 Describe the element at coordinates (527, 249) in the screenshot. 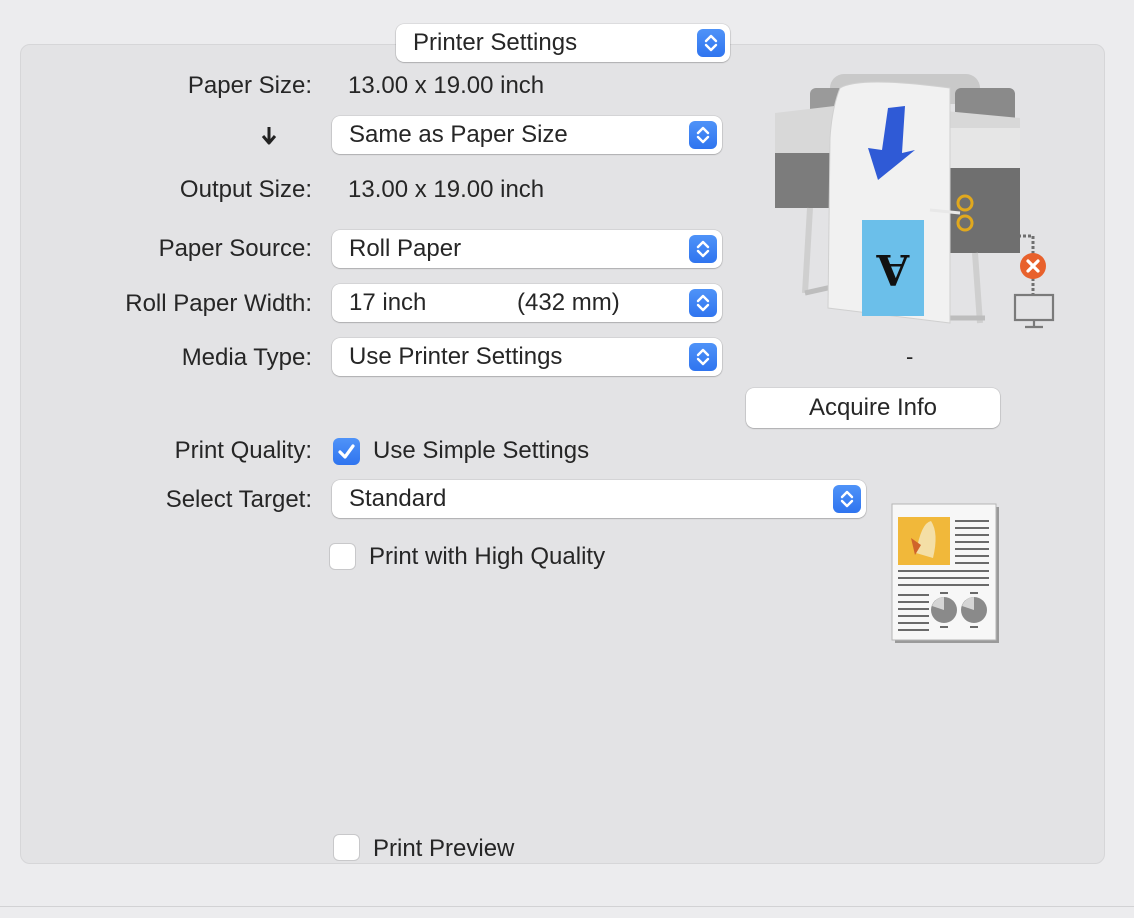

I see `paper-source-popup: Roll Paper` at that location.